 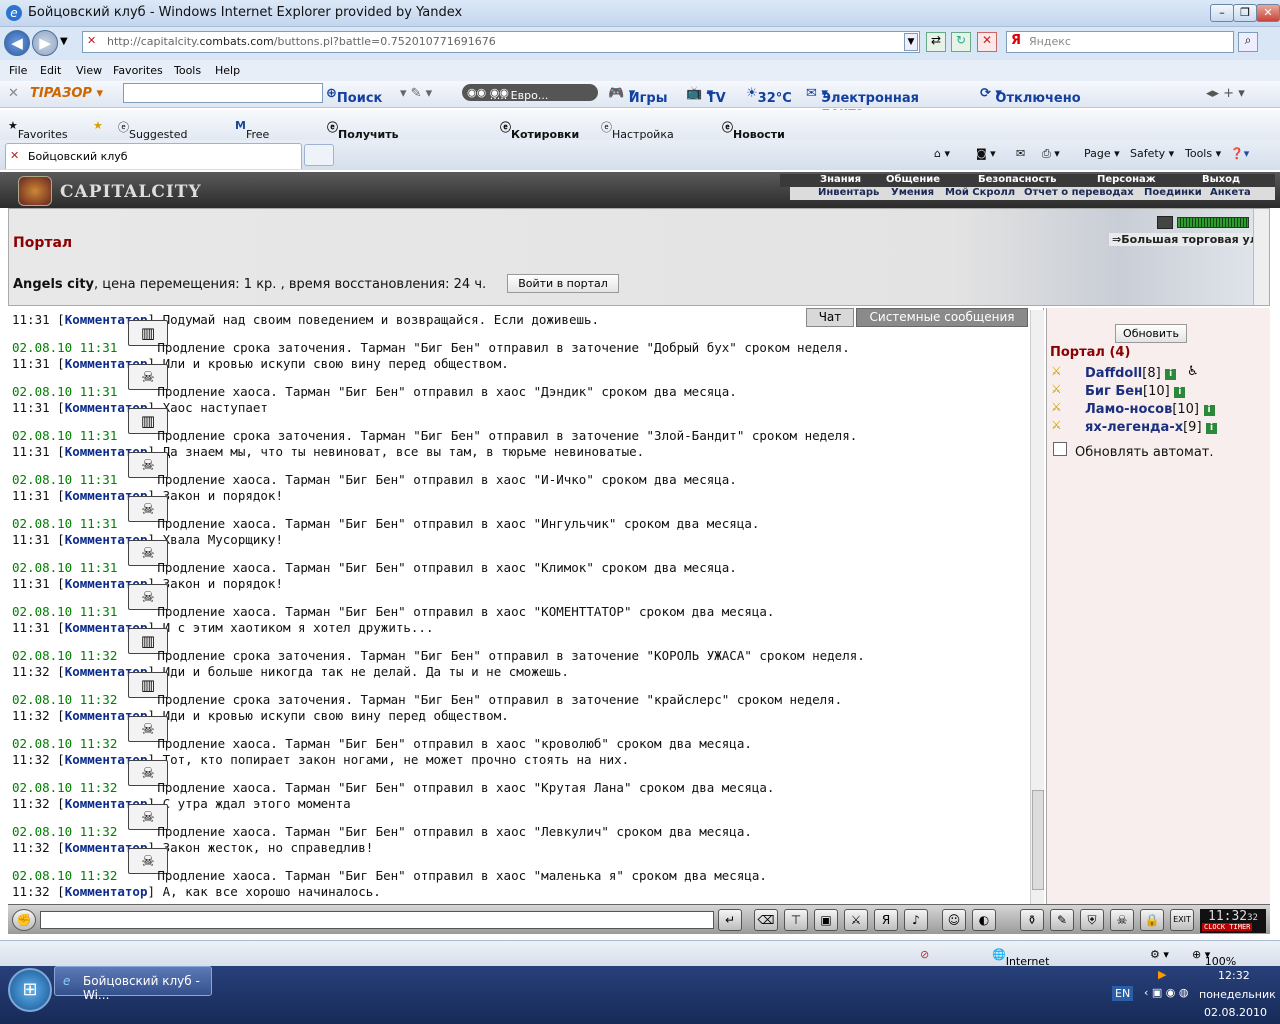 What do you see at coordinates (1166, 992) in the screenshot?
I see `tray-icons: ‹ ▣ ◉ ◍` at bounding box center [1166, 992].